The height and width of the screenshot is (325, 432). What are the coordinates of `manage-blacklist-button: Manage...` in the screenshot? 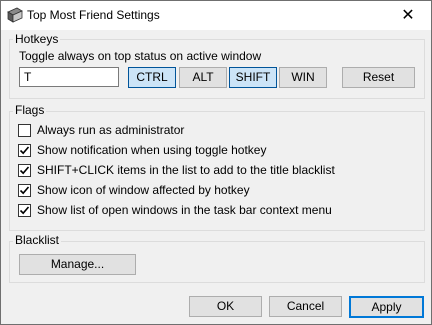 It's located at (77, 264).